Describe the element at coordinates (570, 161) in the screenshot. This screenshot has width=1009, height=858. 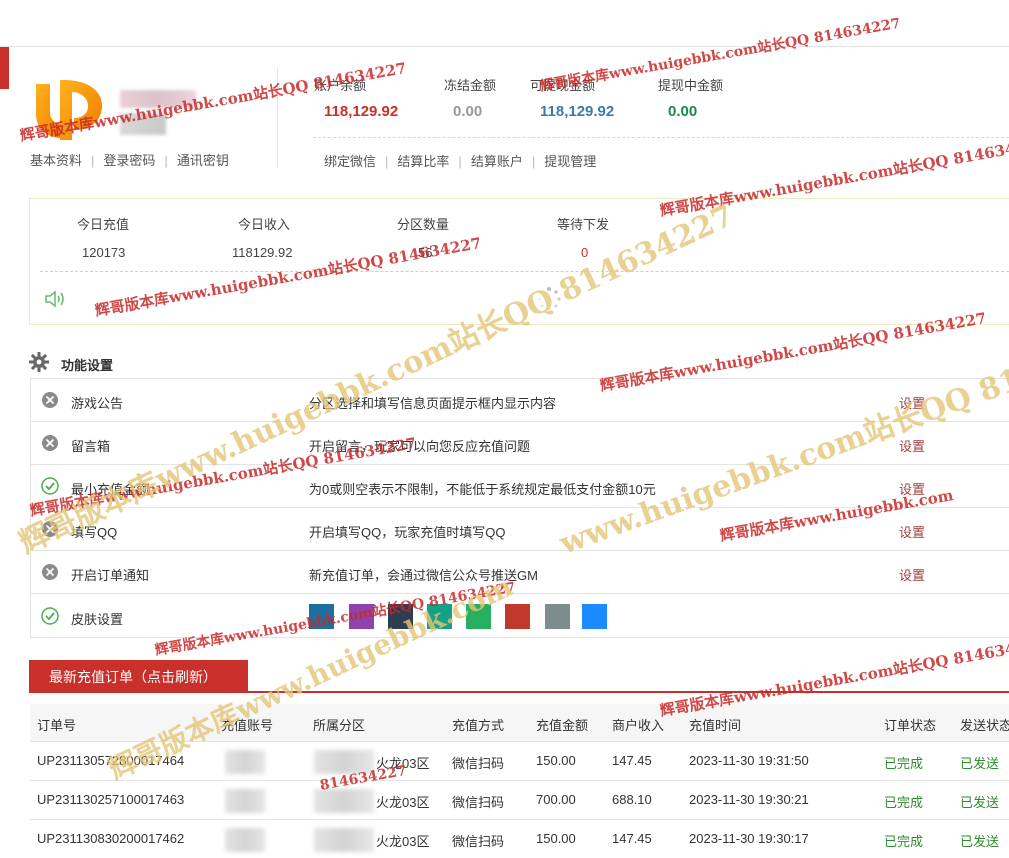
I see `withdraw-manage-link: 提现管理` at that location.